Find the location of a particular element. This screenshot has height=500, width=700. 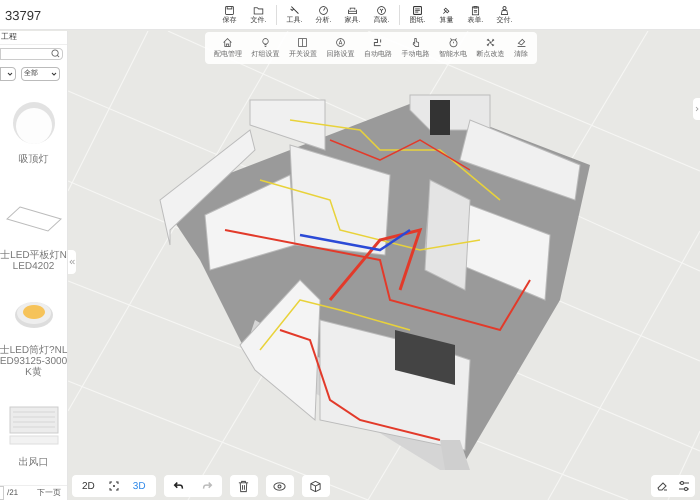

panel-title: 工程 is located at coordinates (9, 37).